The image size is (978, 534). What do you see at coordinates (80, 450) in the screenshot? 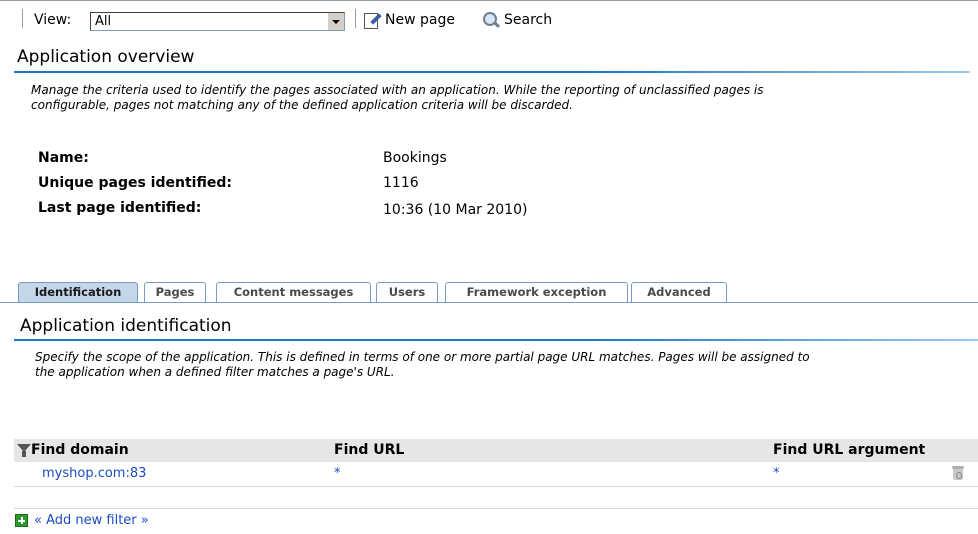
I see `column-find-domain: Find domain` at bounding box center [80, 450].